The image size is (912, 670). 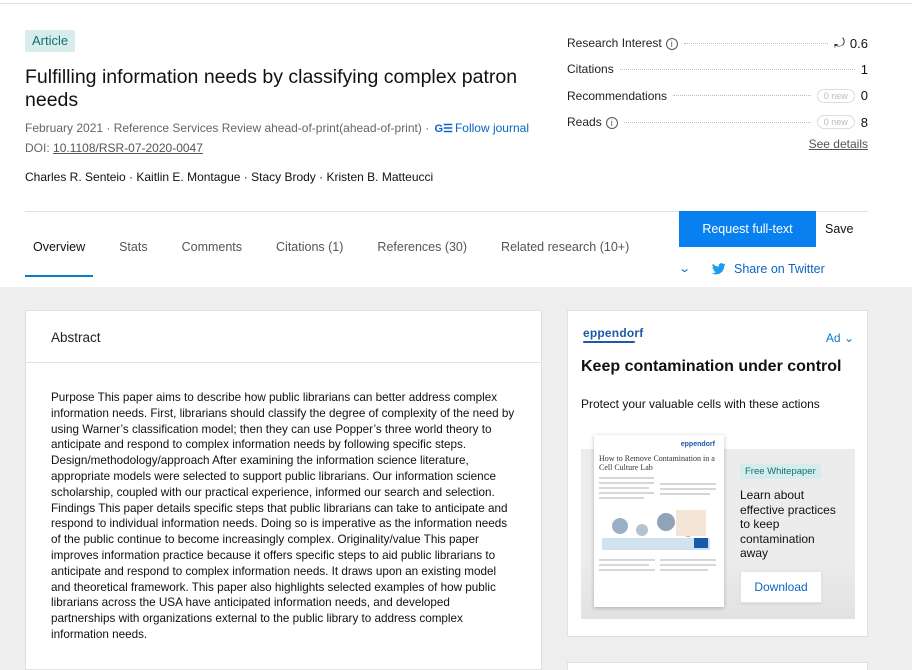 What do you see at coordinates (747, 229) in the screenshot?
I see `request-fulltext-button: Request full-text` at bounding box center [747, 229].